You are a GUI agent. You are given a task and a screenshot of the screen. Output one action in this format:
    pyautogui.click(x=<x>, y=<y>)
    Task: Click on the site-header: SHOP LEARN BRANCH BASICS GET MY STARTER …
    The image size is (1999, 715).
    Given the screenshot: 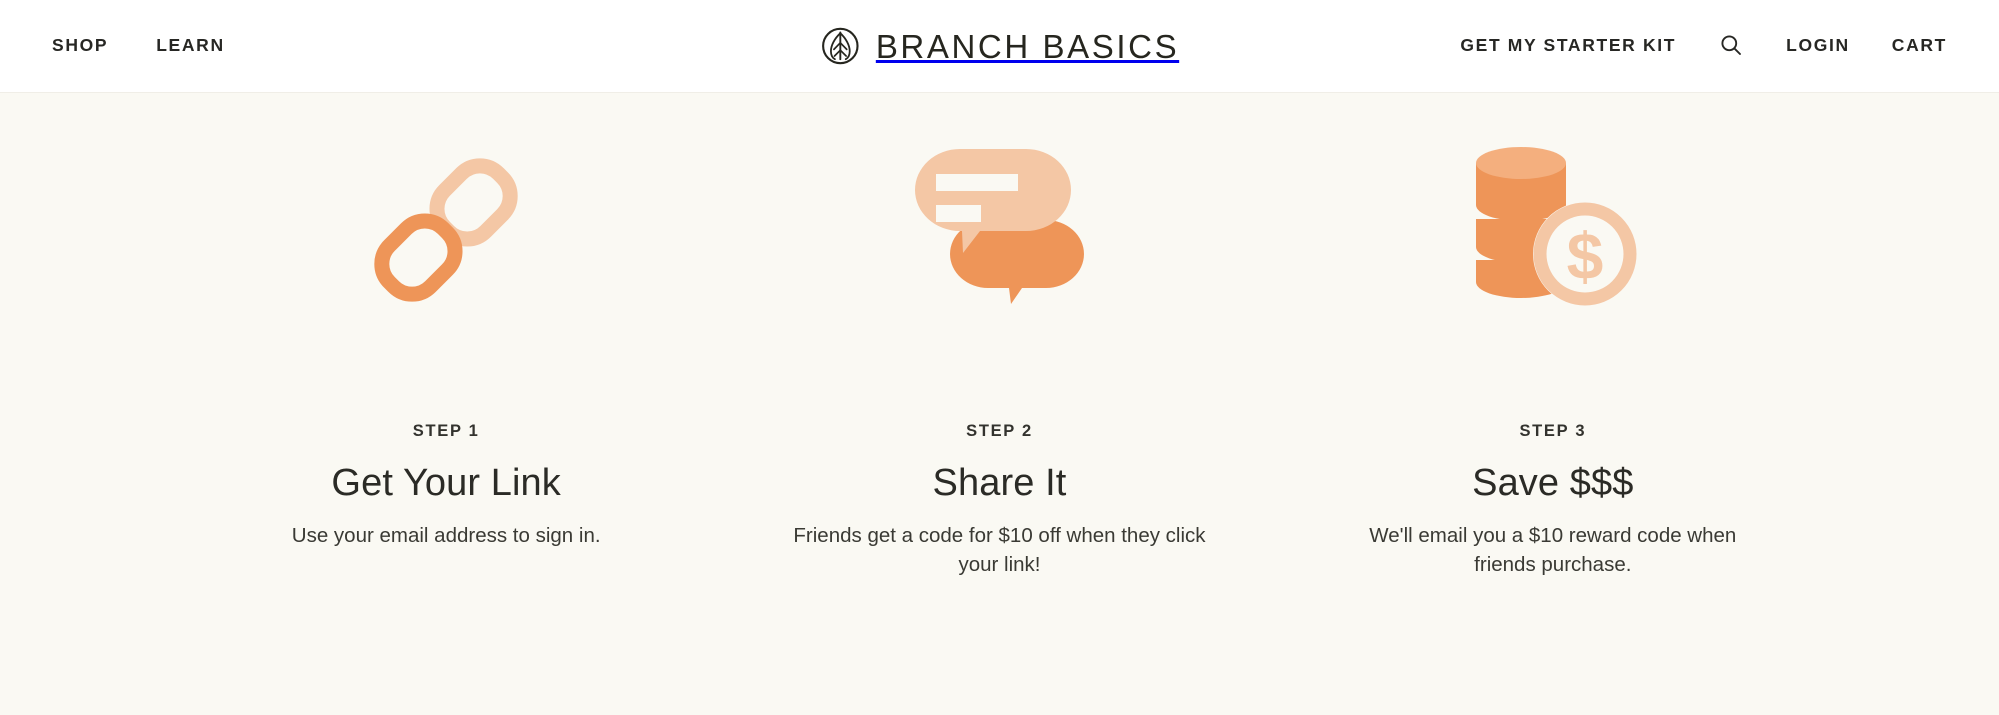 What is the action you would take?
    pyautogui.click(x=999, y=46)
    